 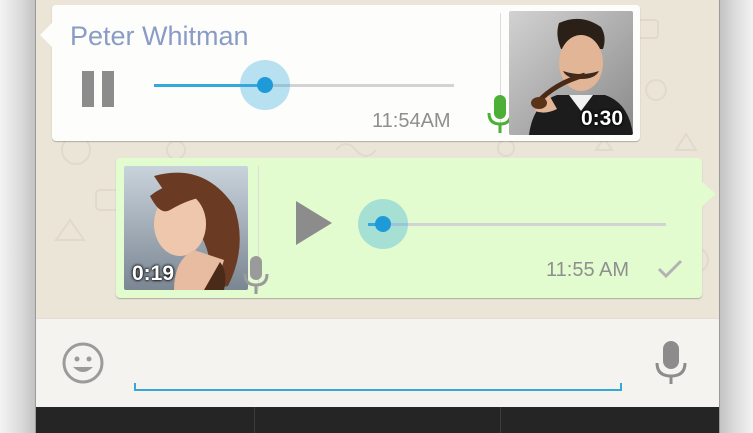 What do you see at coordinates (159, 36) in the screenshot?
I see `sender-name: Peter Whitman` at bounding box center [159, 36].